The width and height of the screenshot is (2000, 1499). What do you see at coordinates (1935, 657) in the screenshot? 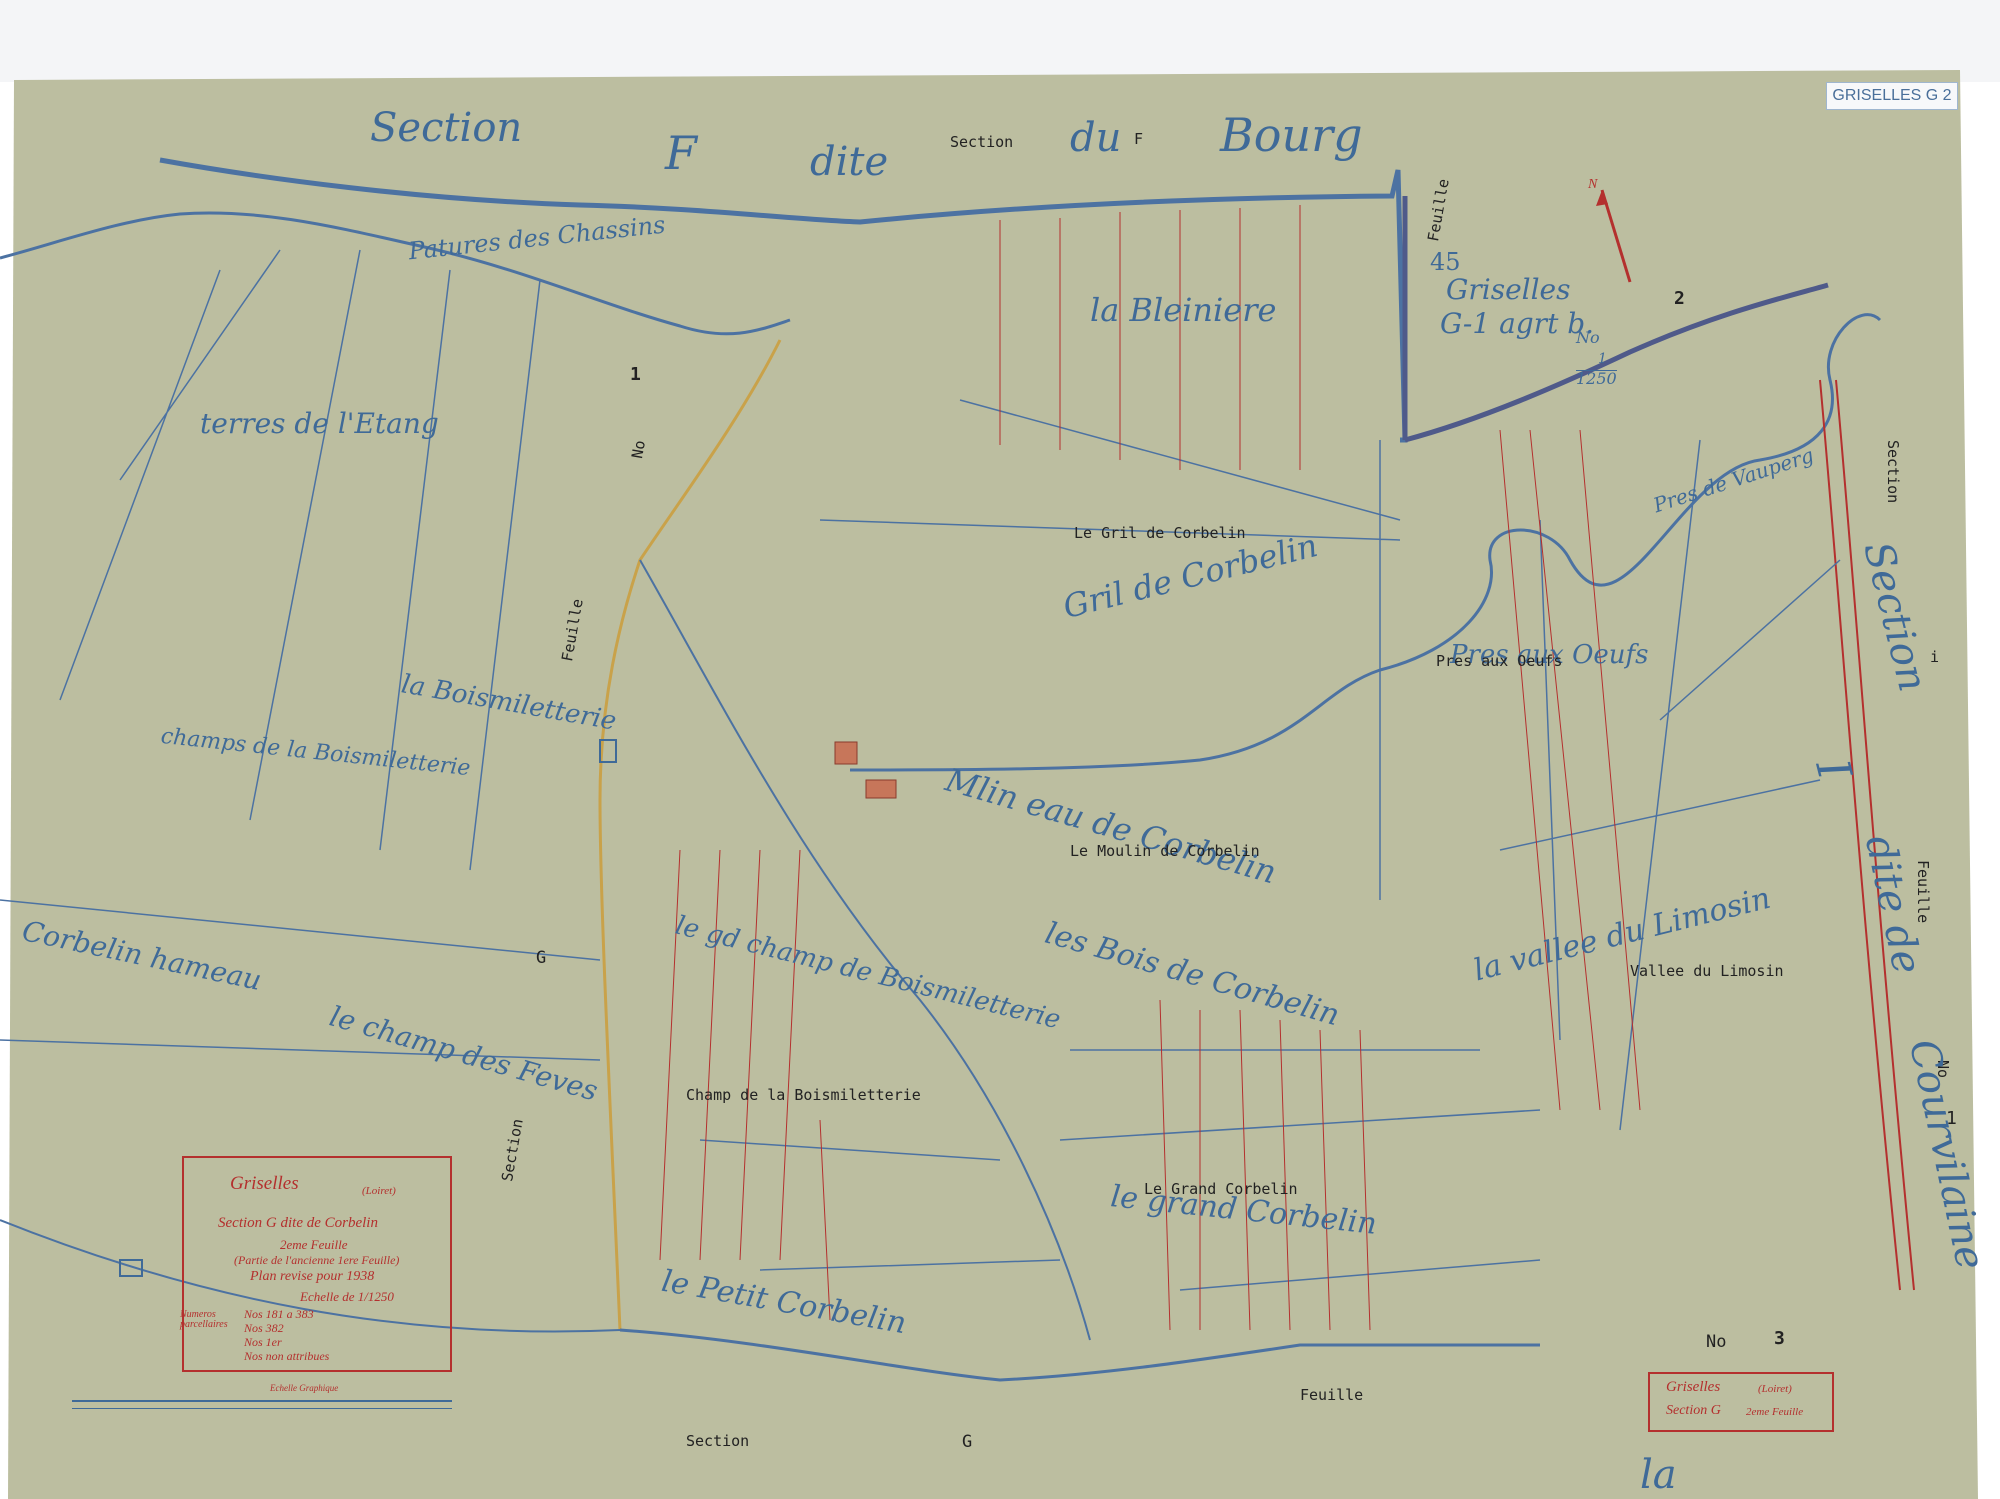
I see `edge-label-i-small: i` at bounding box center [1935, 657].